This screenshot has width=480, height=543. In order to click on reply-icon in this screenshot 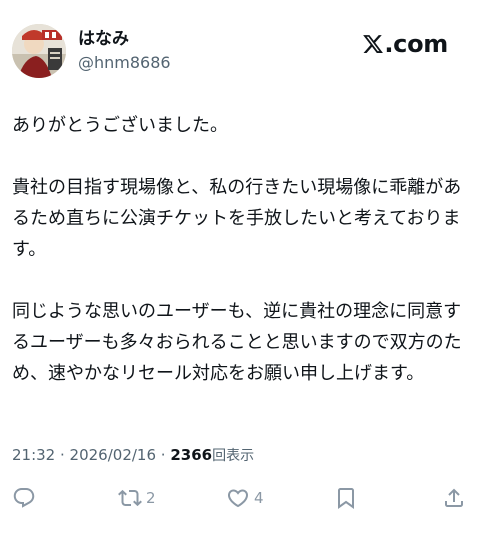, I will do `click(24, 498)`.